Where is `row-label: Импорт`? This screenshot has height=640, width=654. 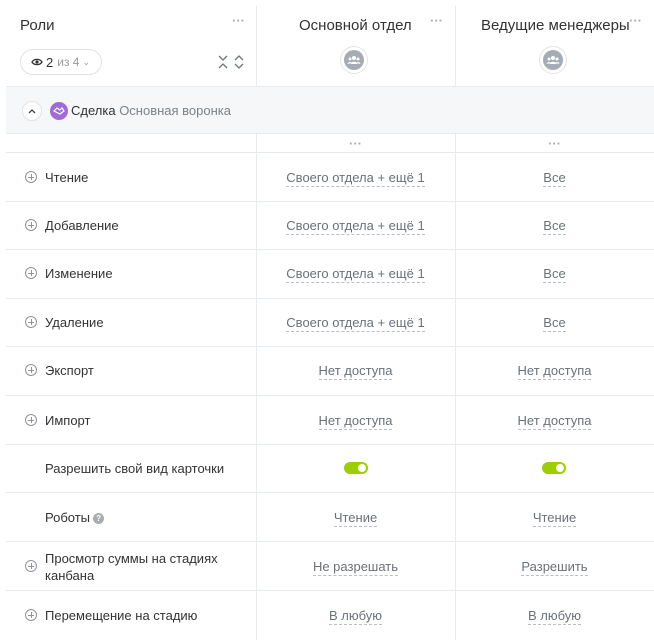 row-label: Импорт is located at coordinates (68, 420).